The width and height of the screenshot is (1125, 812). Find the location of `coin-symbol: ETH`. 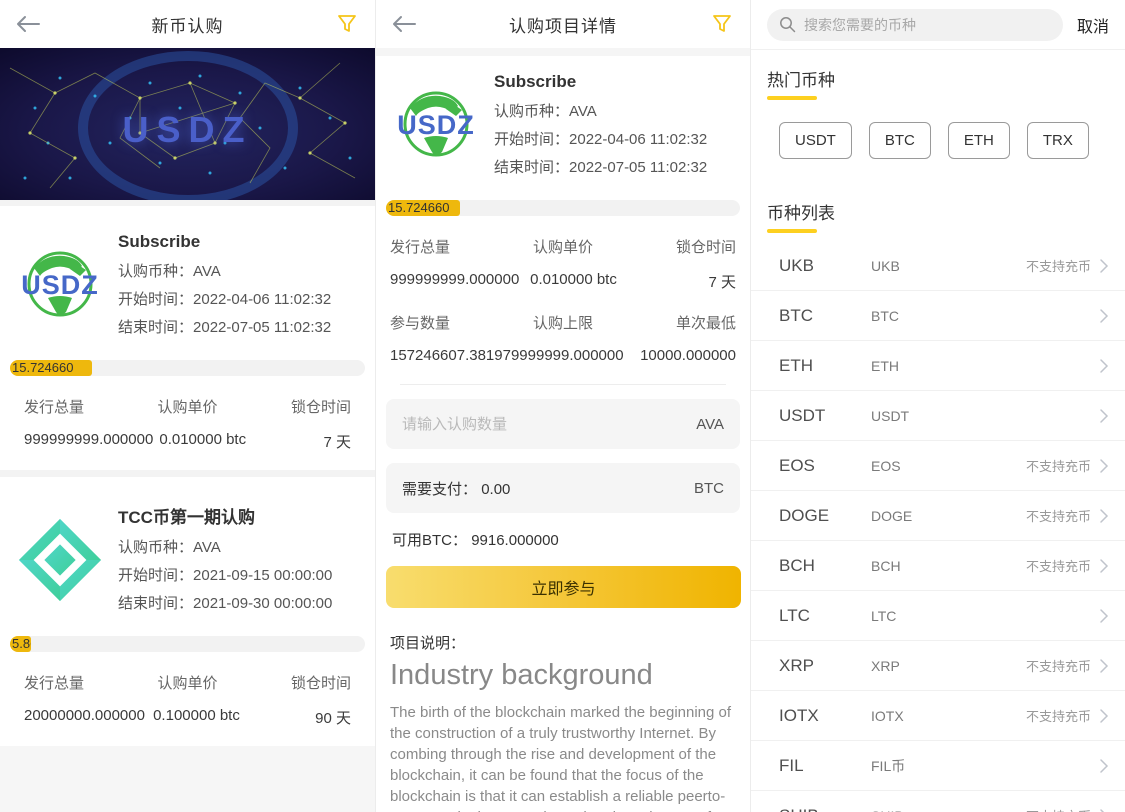

coin-symbol: ETH is located at coordinates (796, 365).